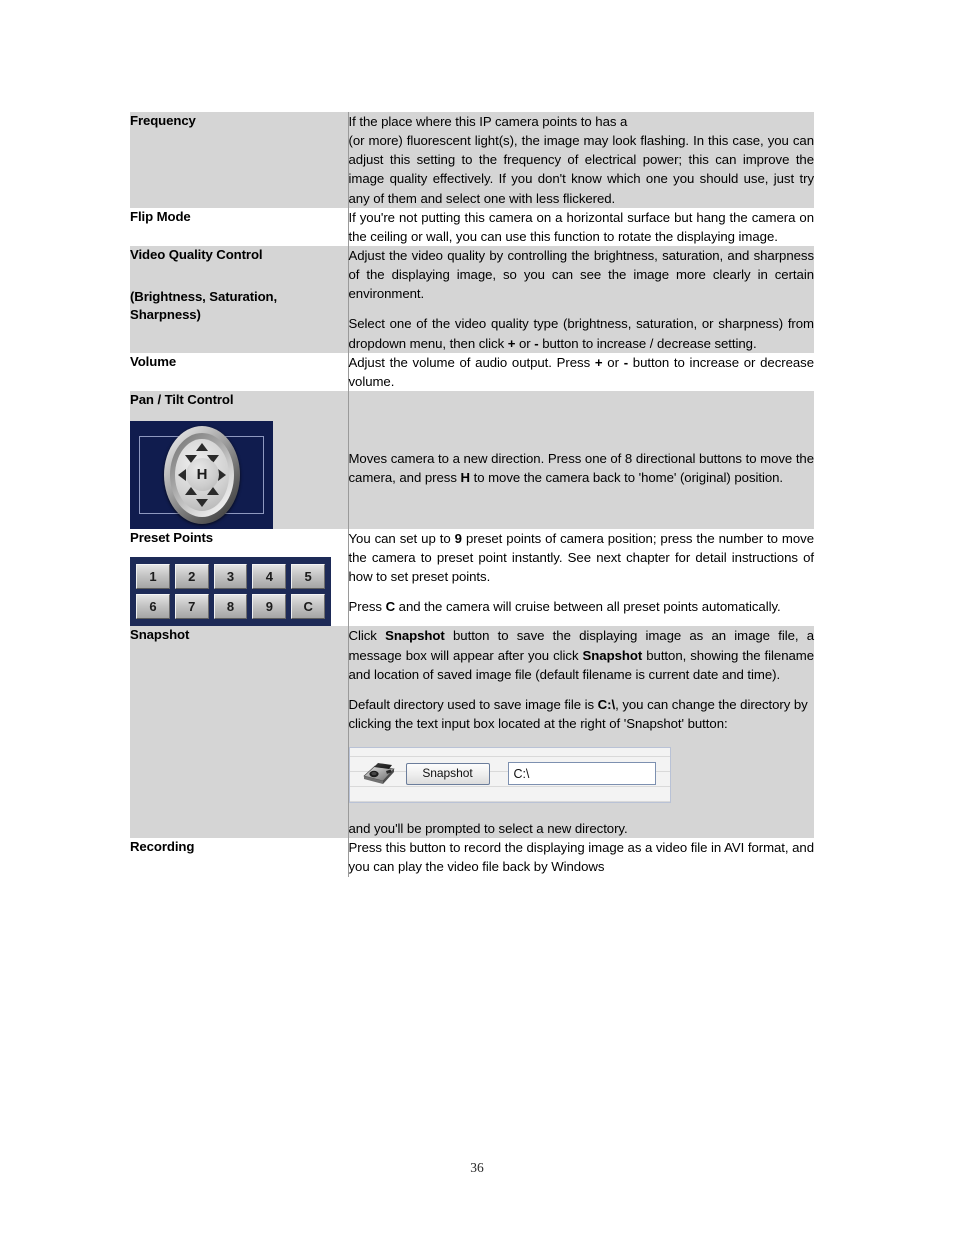 This screenshot has width=954, height=1235. I want to click on home-button: H, so click(202, 475).